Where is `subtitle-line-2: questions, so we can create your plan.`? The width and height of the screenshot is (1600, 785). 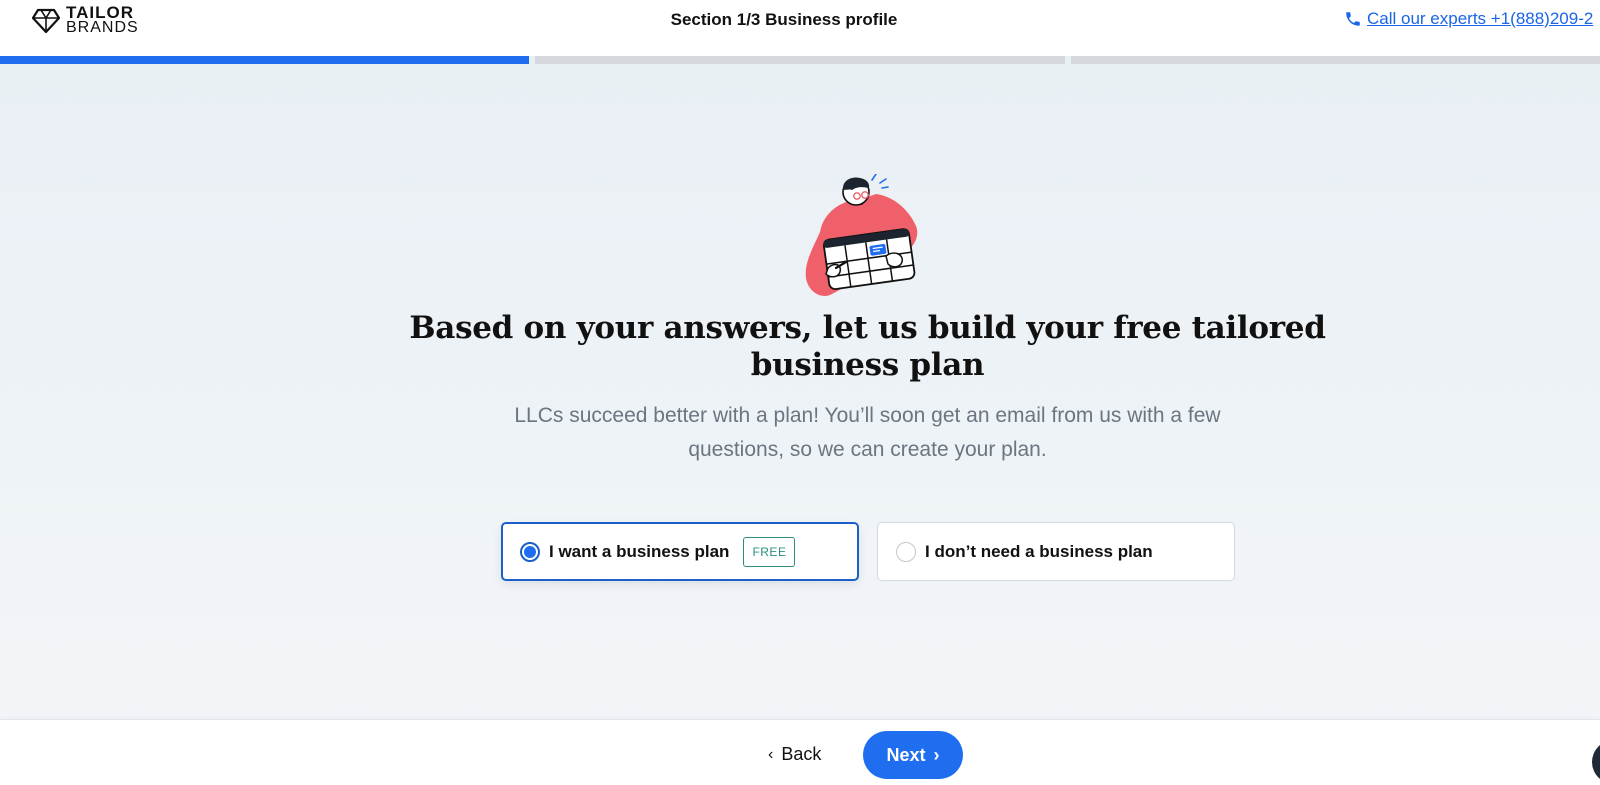 subtitle-line-2: questions, so we can create your plan. is located at coordinates (867, 449).